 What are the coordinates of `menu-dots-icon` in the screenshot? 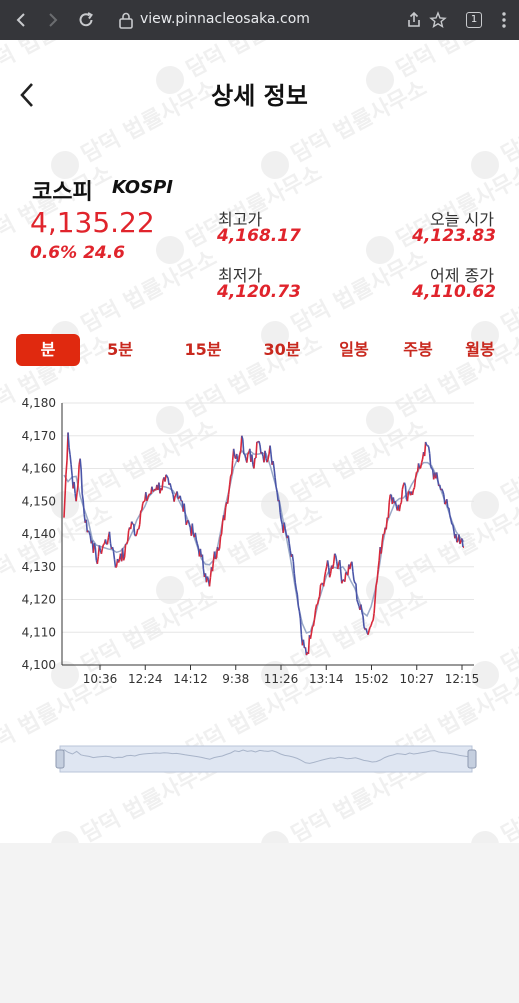 It's located at (504, 20).